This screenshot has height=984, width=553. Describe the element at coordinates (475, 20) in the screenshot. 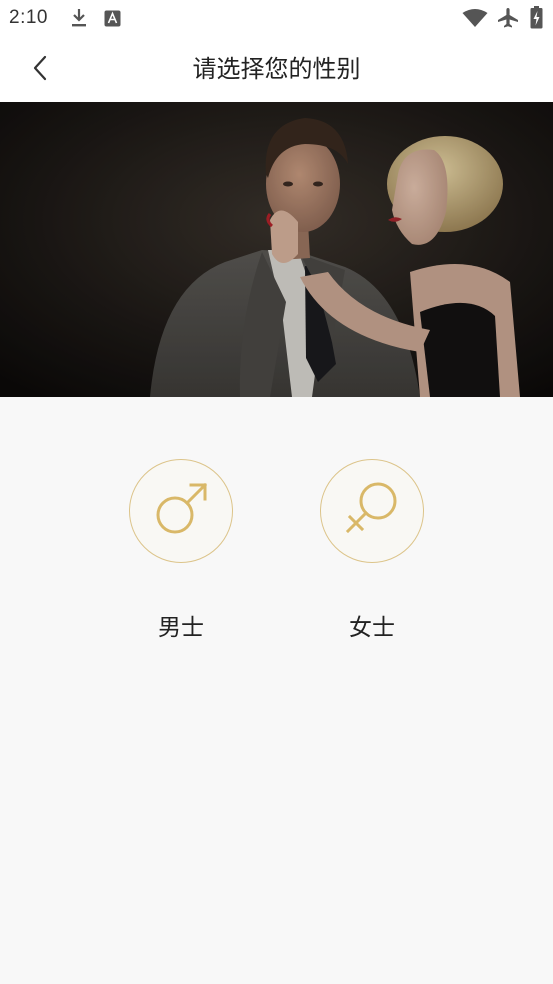

I see `wifi-icon` at that location.